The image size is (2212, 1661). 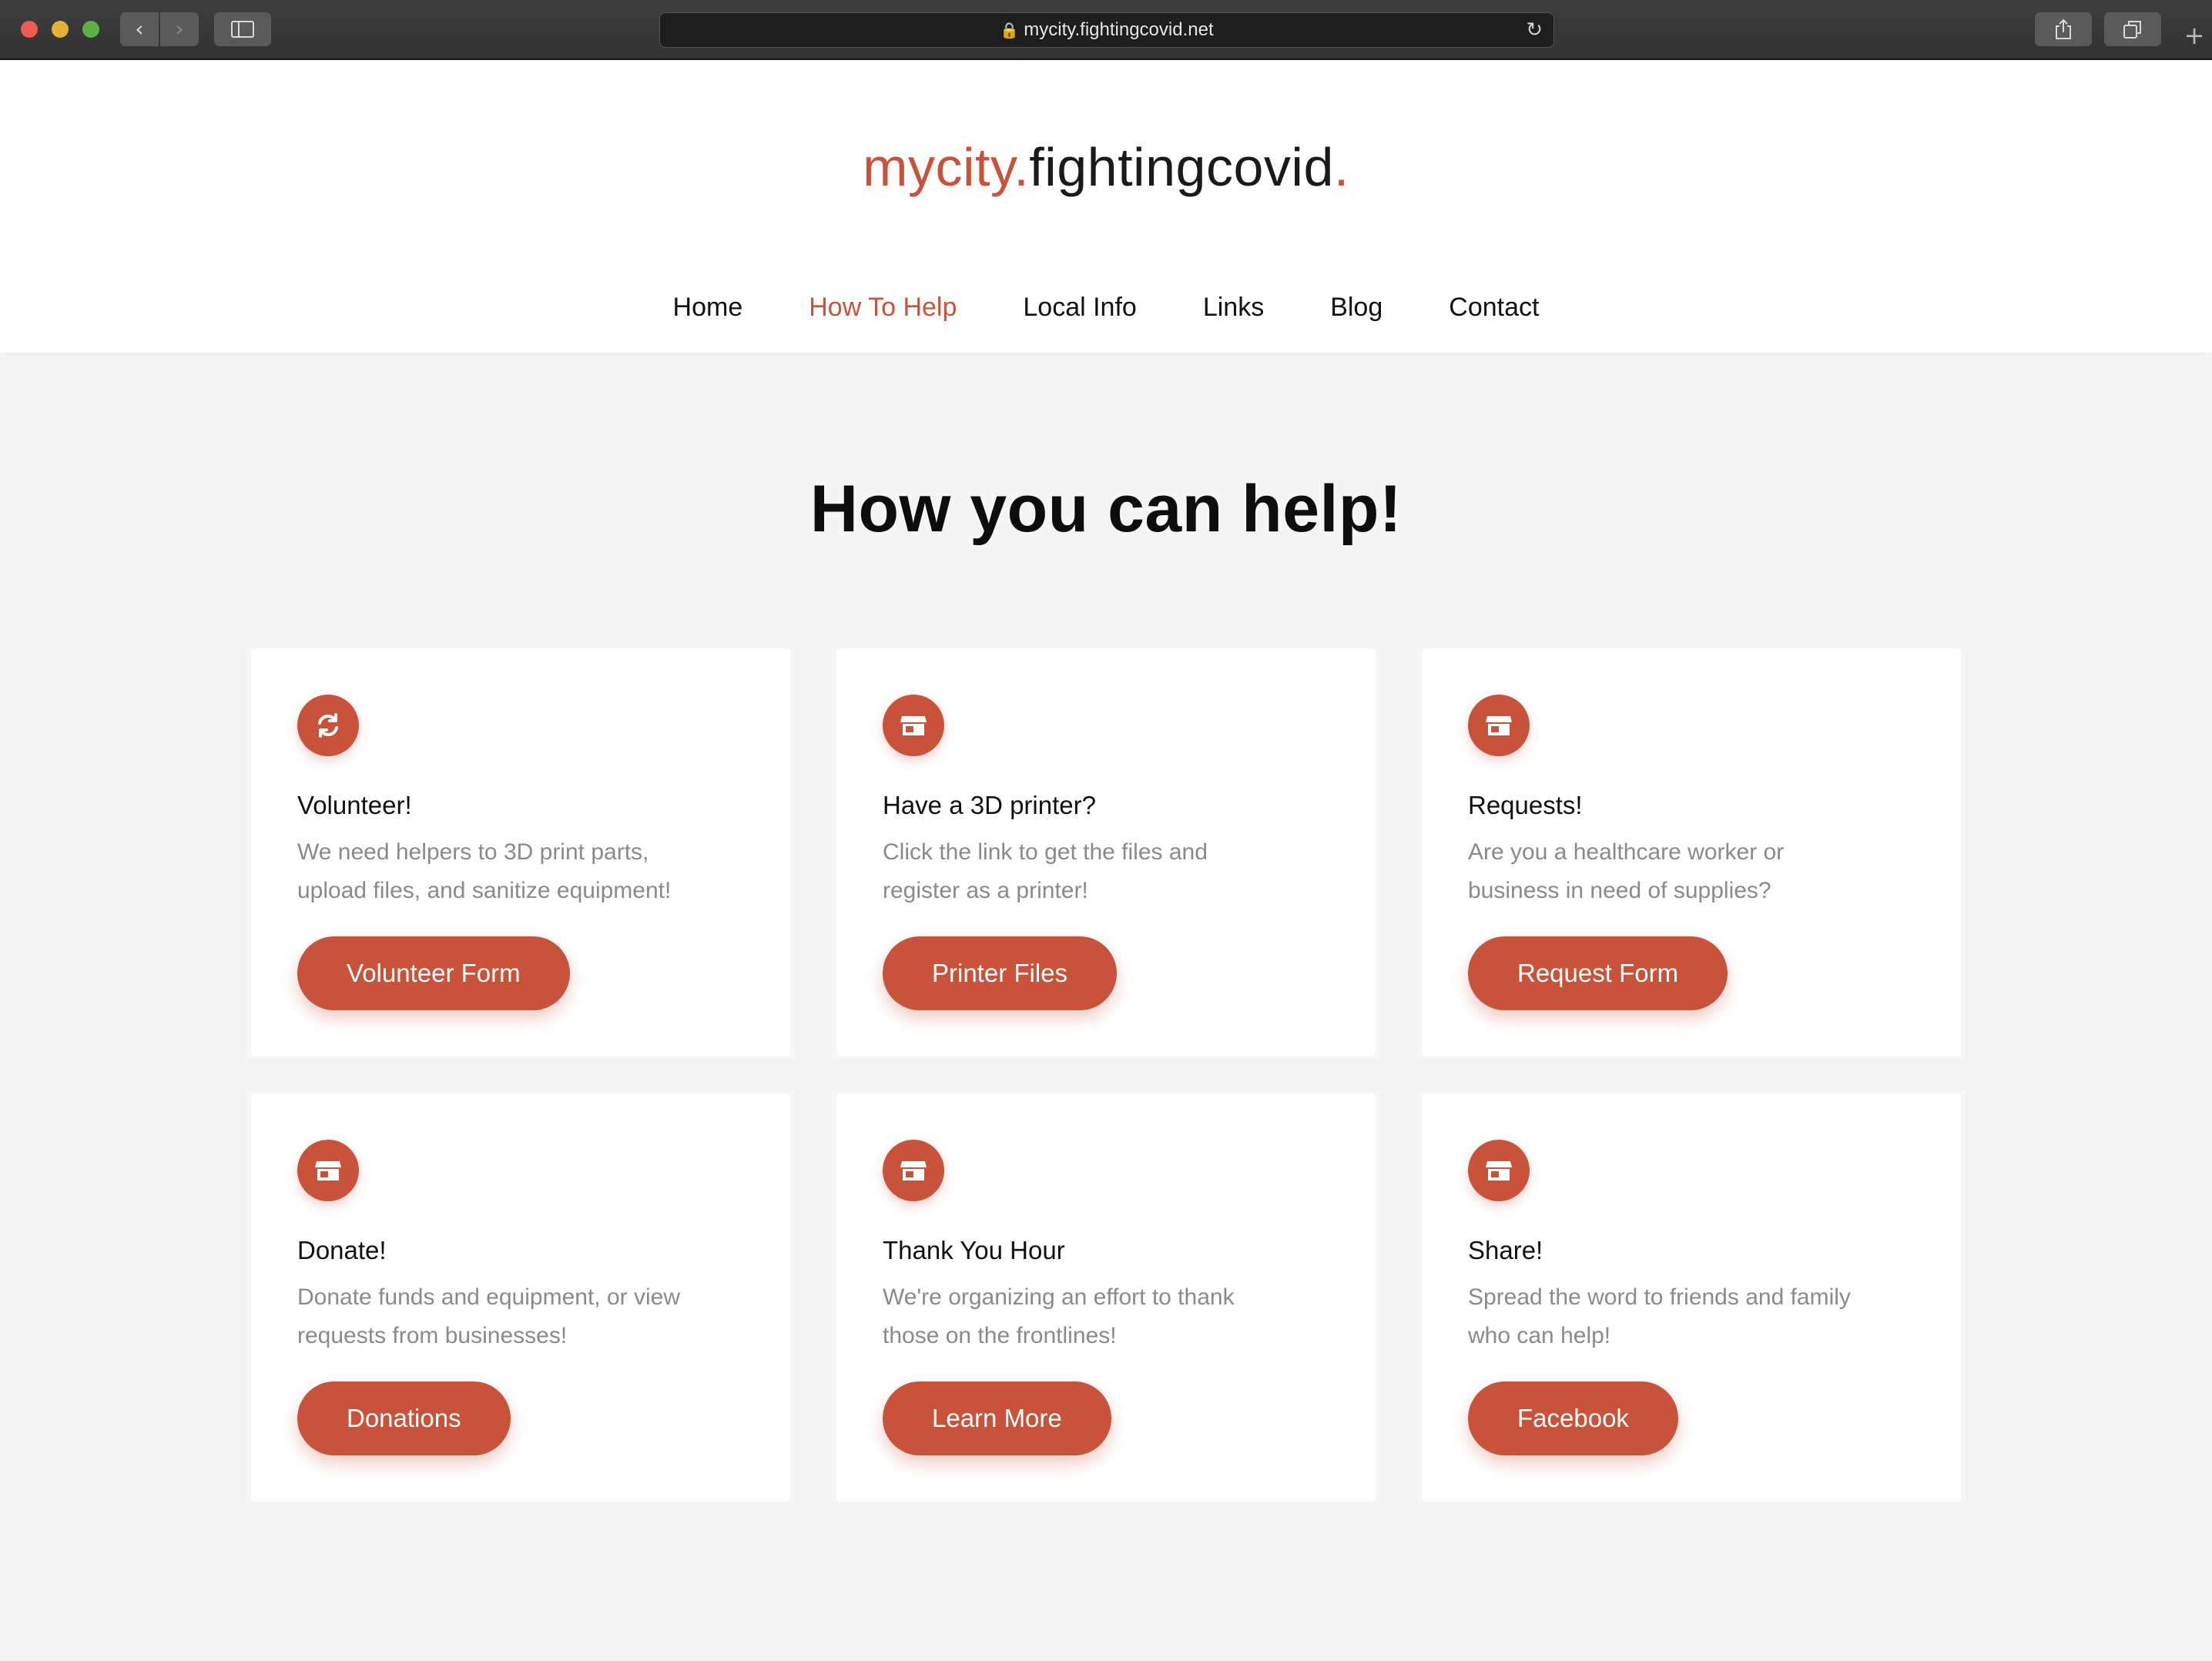 I want to click on share-button, so click(x=2063, y=29).